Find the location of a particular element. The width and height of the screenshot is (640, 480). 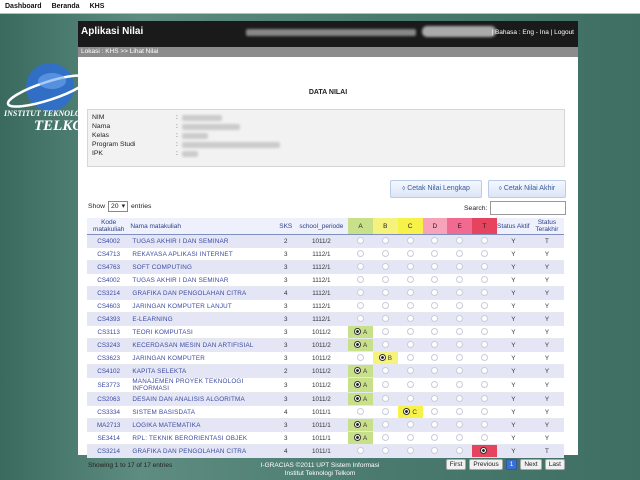

cell-kode: CS3243 is located at coordinates (109, 345).